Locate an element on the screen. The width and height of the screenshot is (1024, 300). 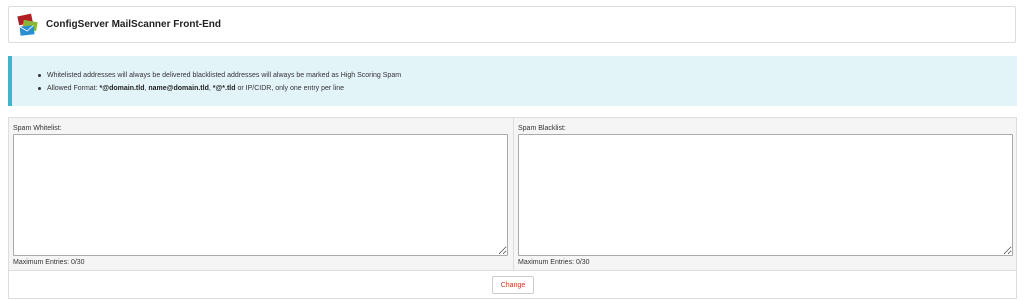
form-footer: Change is located at coordinates (512, 285).